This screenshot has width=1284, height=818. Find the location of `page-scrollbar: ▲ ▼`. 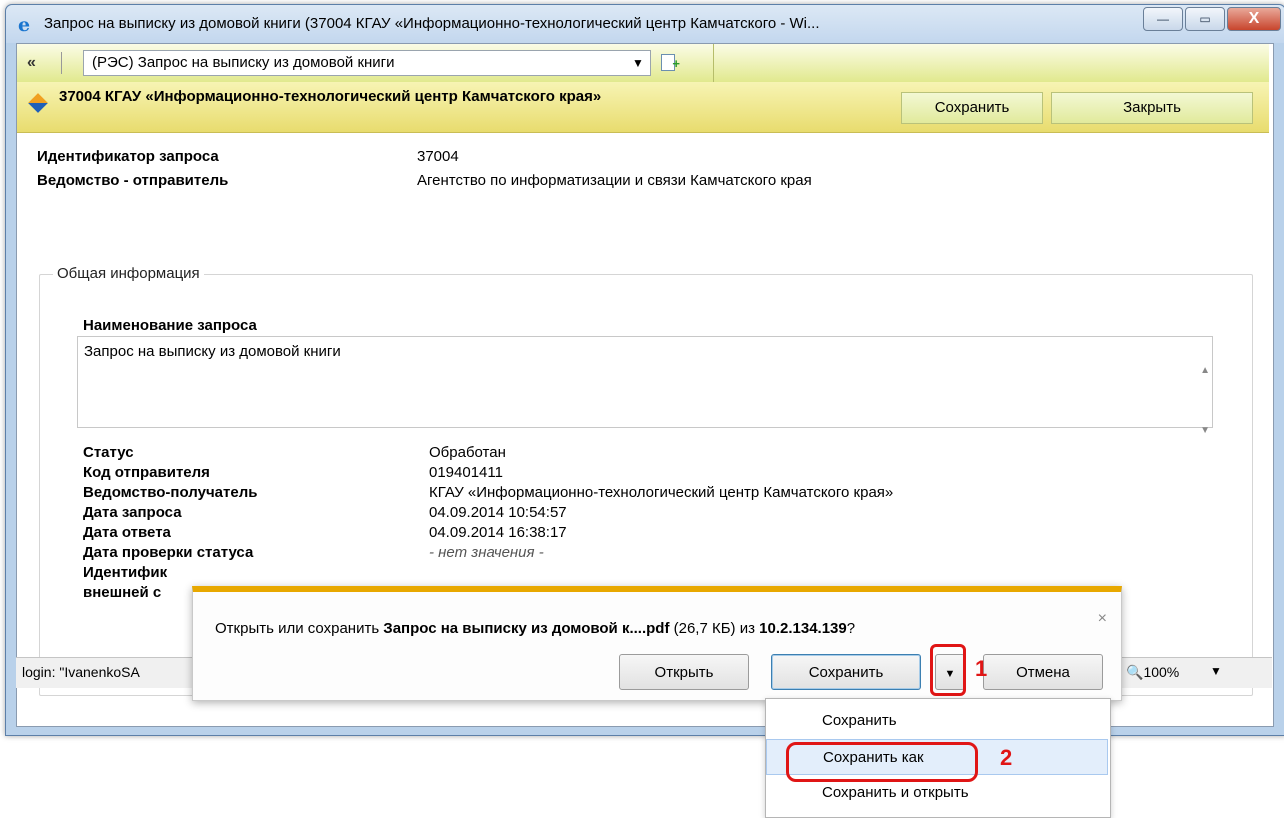

page-scrollbar: ▲ ▼ is located at coordinates (1273, 401).